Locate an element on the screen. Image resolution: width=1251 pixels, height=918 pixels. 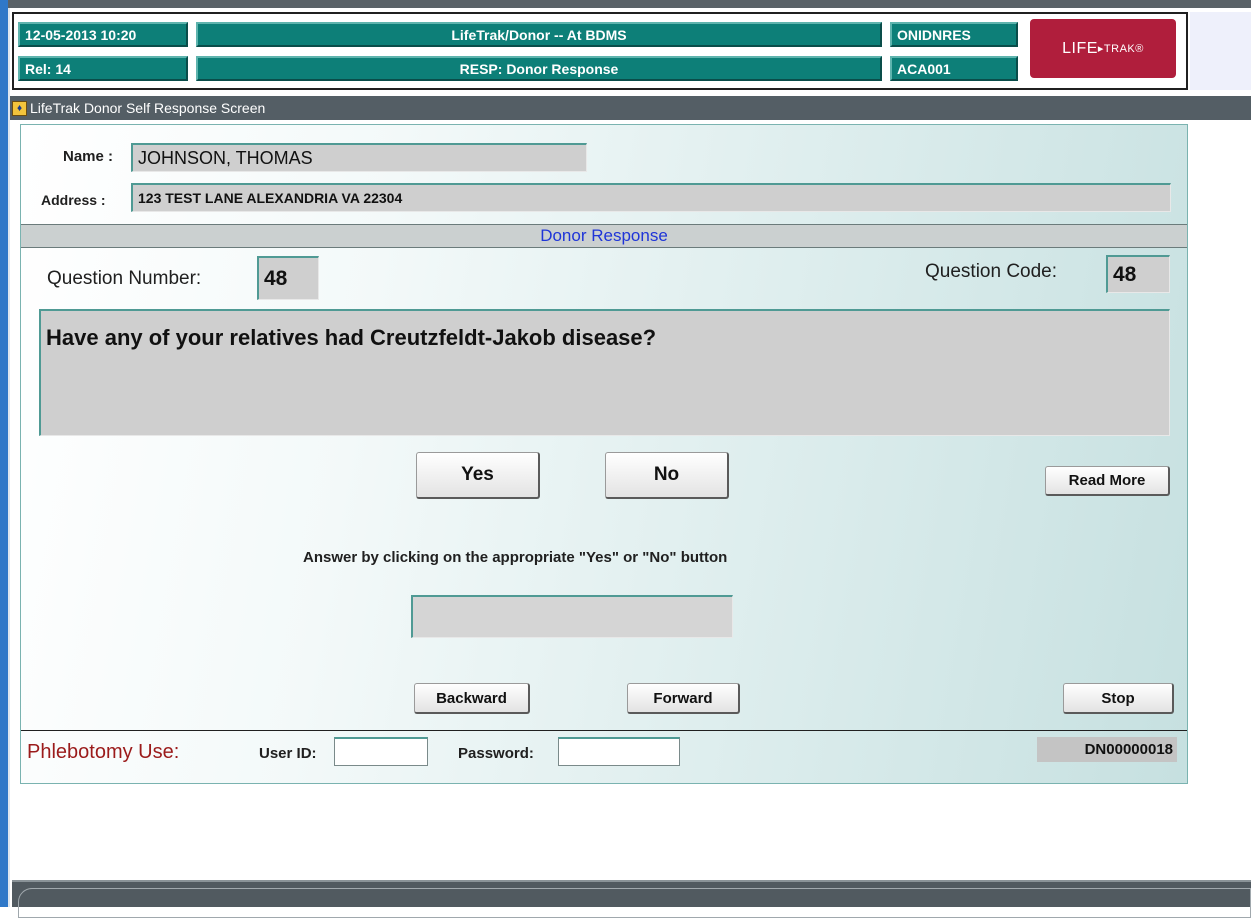
phlebotomy-label: Phlebotomy Use: is located at coordinates (103, 752).